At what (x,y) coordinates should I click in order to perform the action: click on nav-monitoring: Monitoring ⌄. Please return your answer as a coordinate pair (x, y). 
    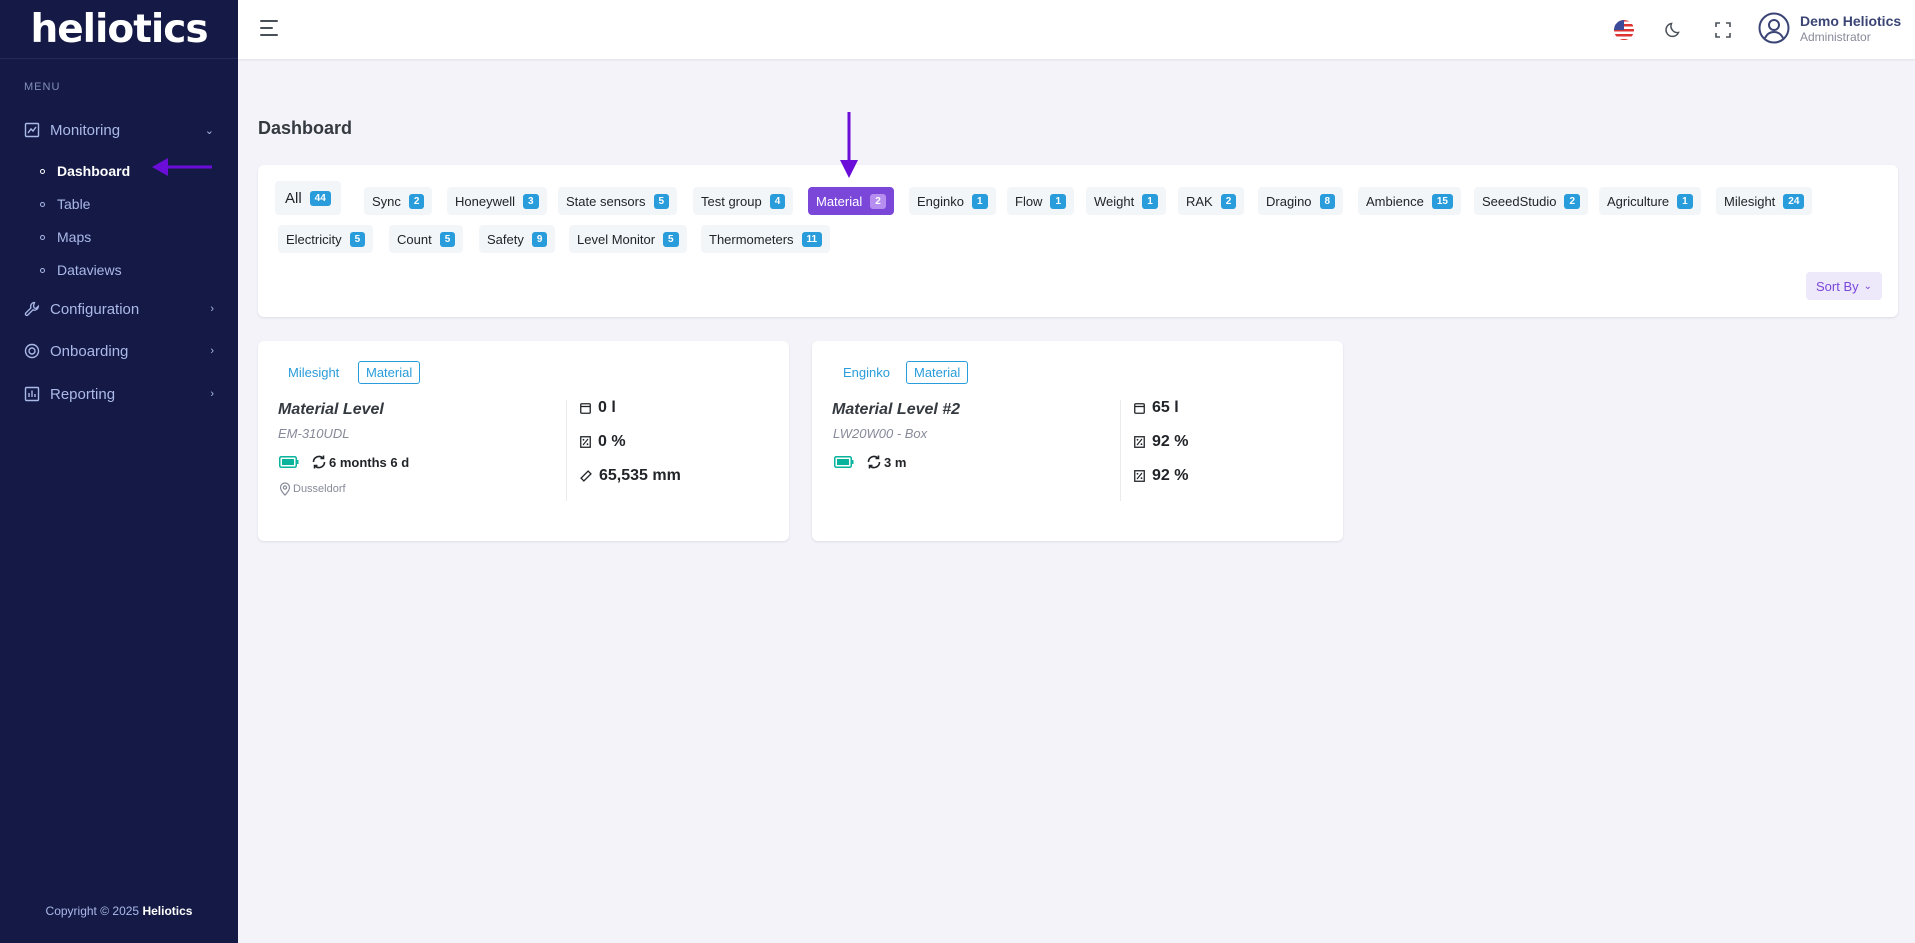
    Looking at the image, I should click on (119, 130).